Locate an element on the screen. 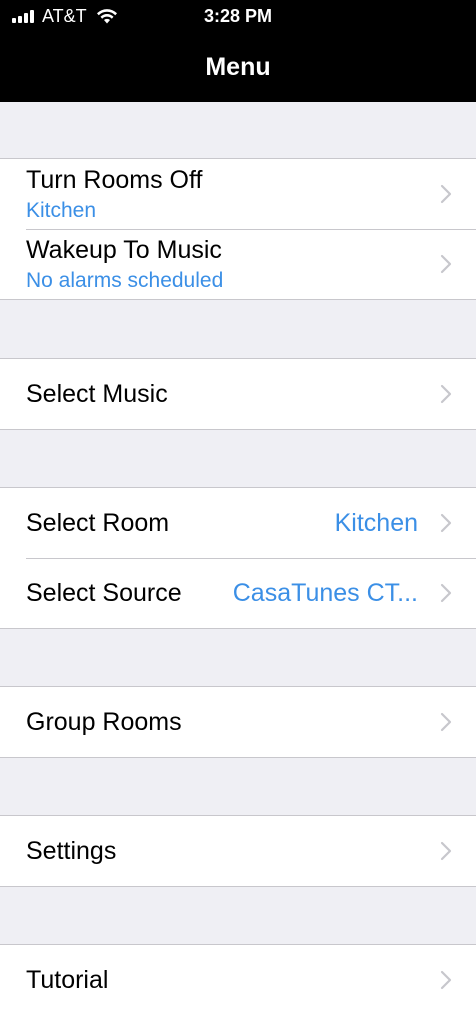 Image resolution: width=476 pixels, height=1015 pixels. page-title: Menu is located at coordinates (238, 67).